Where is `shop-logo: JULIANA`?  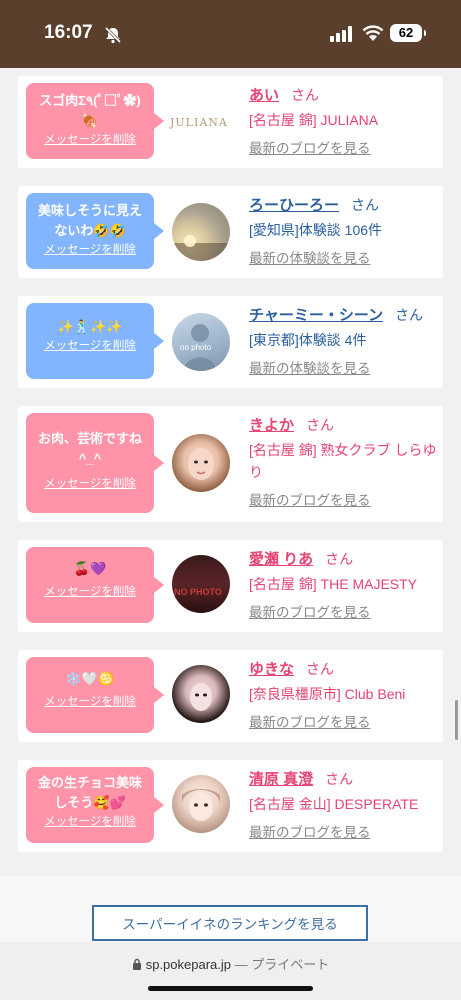 shop-logo: JULIANA is located at coordinates (202, 123).